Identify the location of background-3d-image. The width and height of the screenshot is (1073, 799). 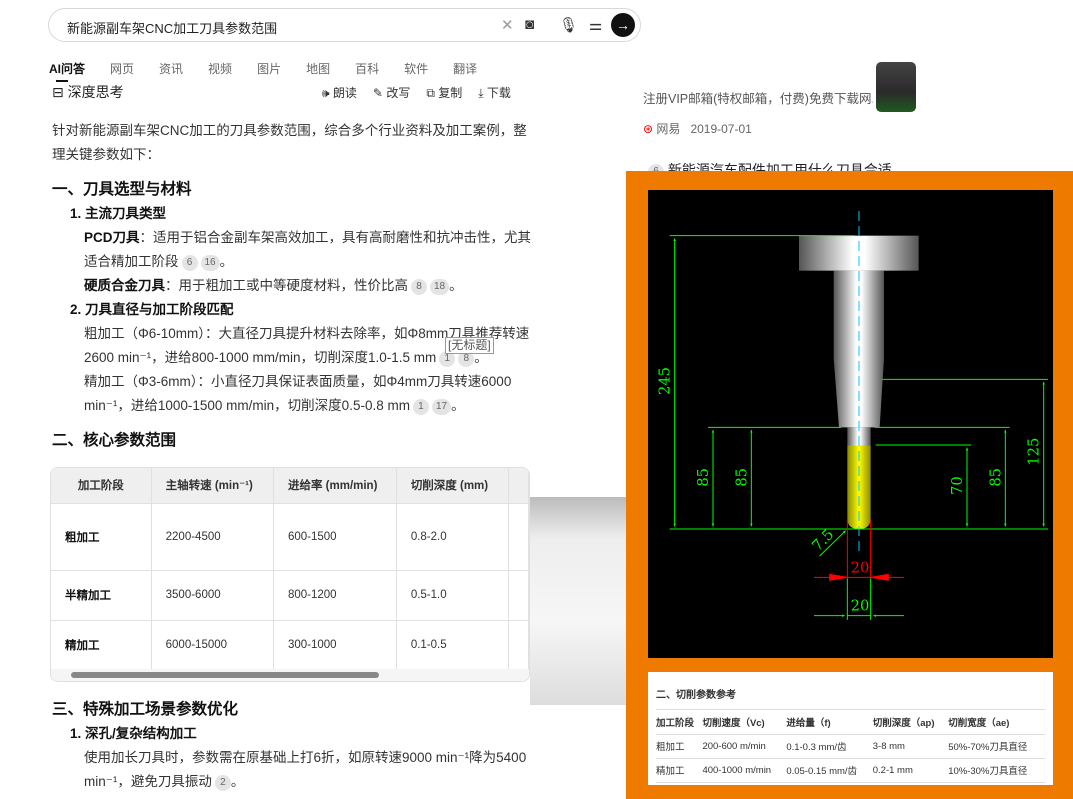
(578, 601).